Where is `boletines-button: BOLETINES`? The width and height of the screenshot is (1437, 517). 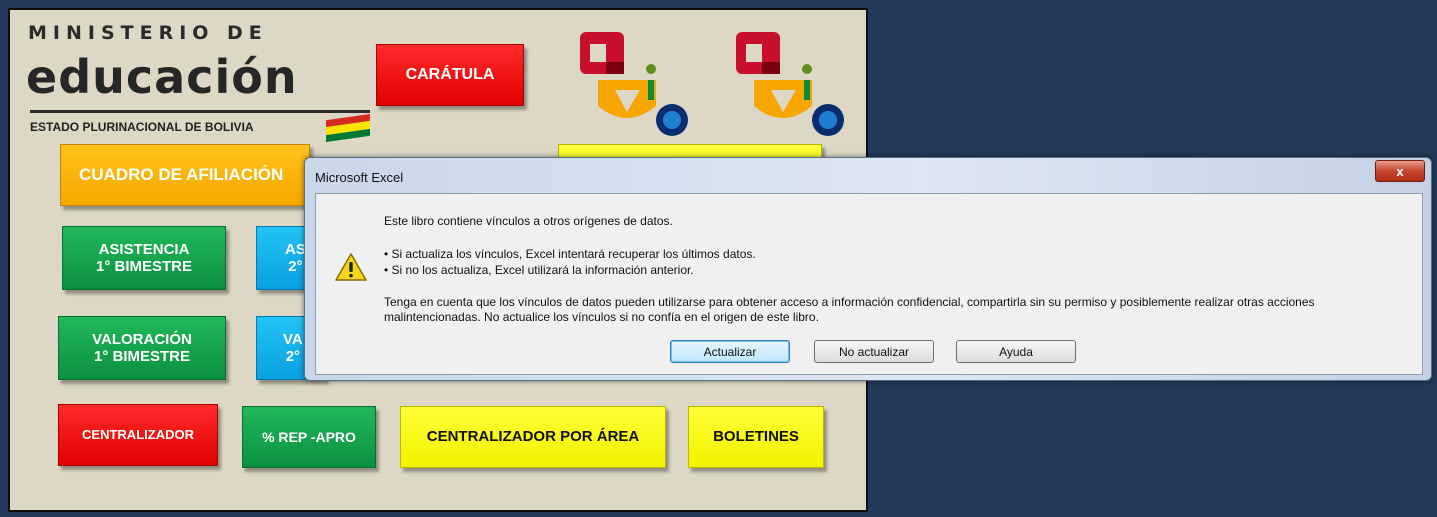
boletines-button: BOLETINES is located at coordinates (756, 437).